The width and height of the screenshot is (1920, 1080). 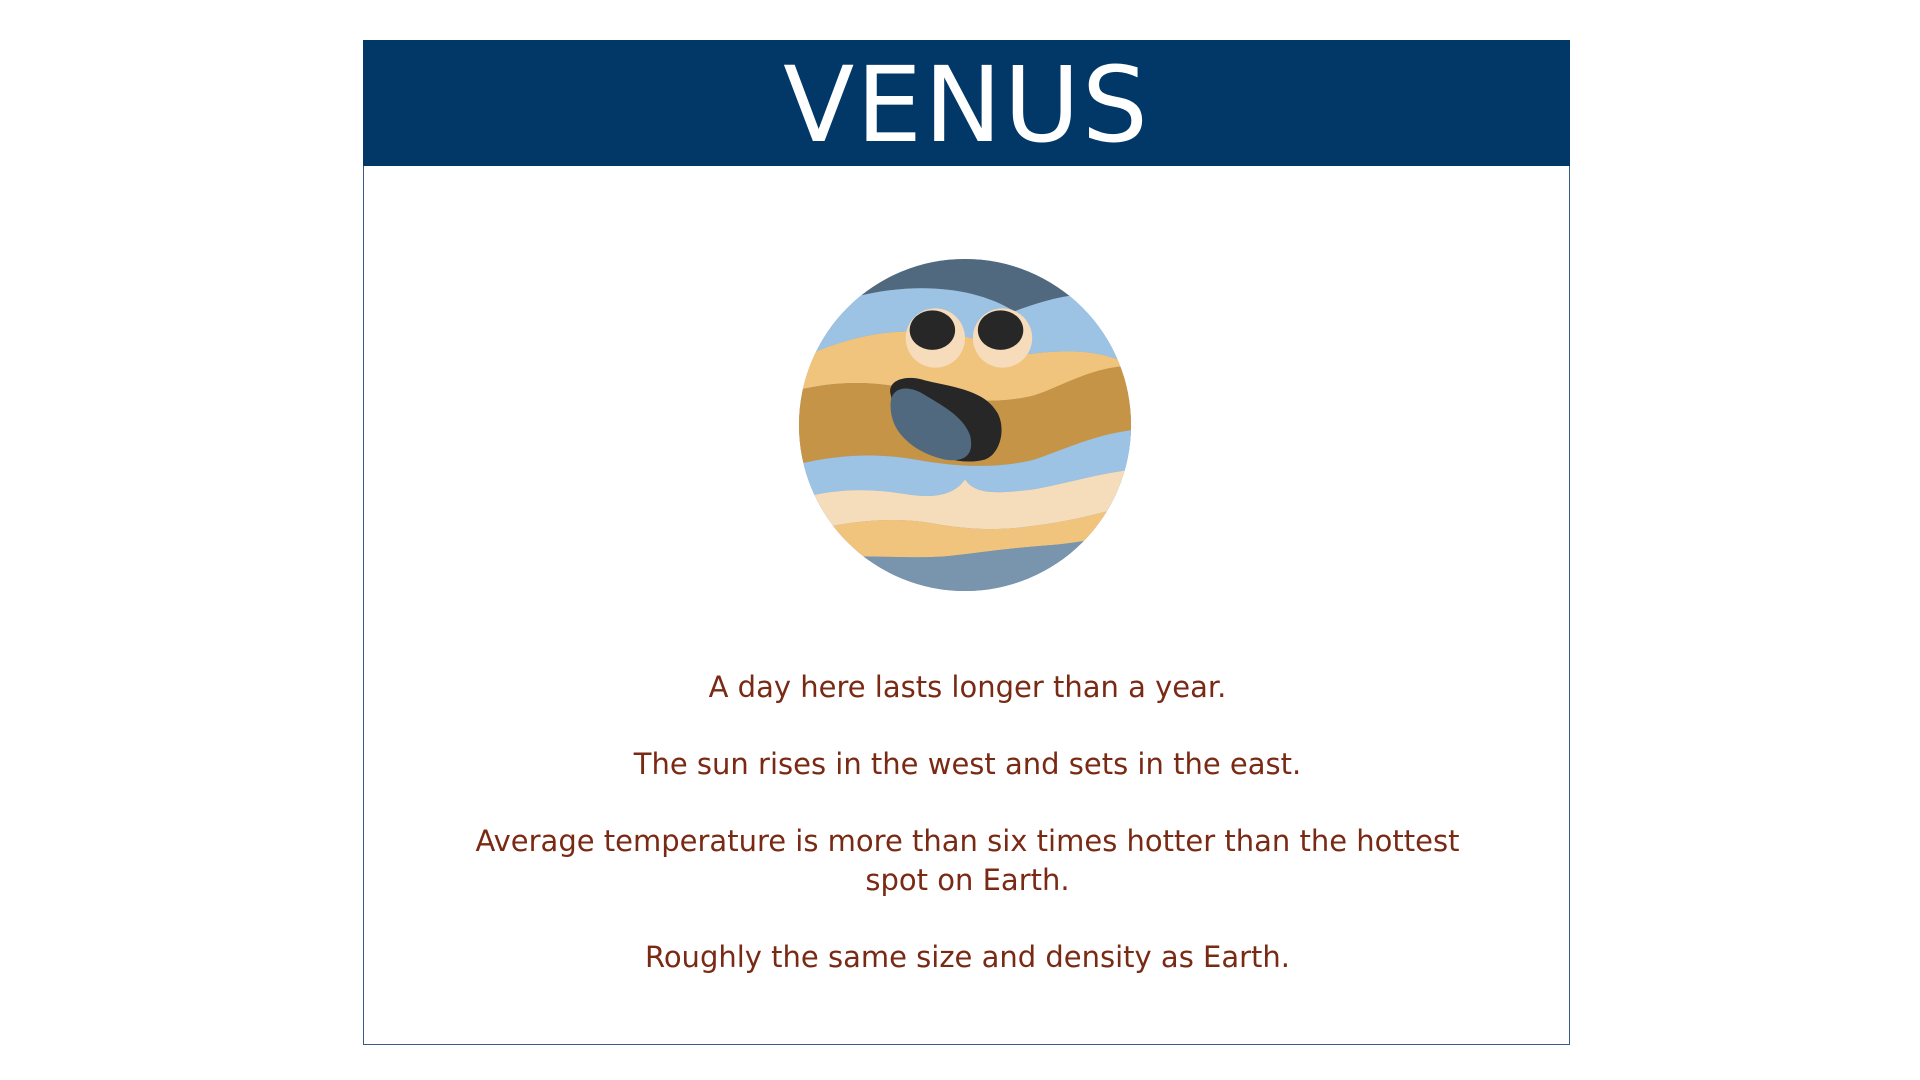 What do you see at coordinates (967, 687) in the screenshot?
I see `fact-item: A day here lasts longer than a year.` at bounding box center [967, 687].